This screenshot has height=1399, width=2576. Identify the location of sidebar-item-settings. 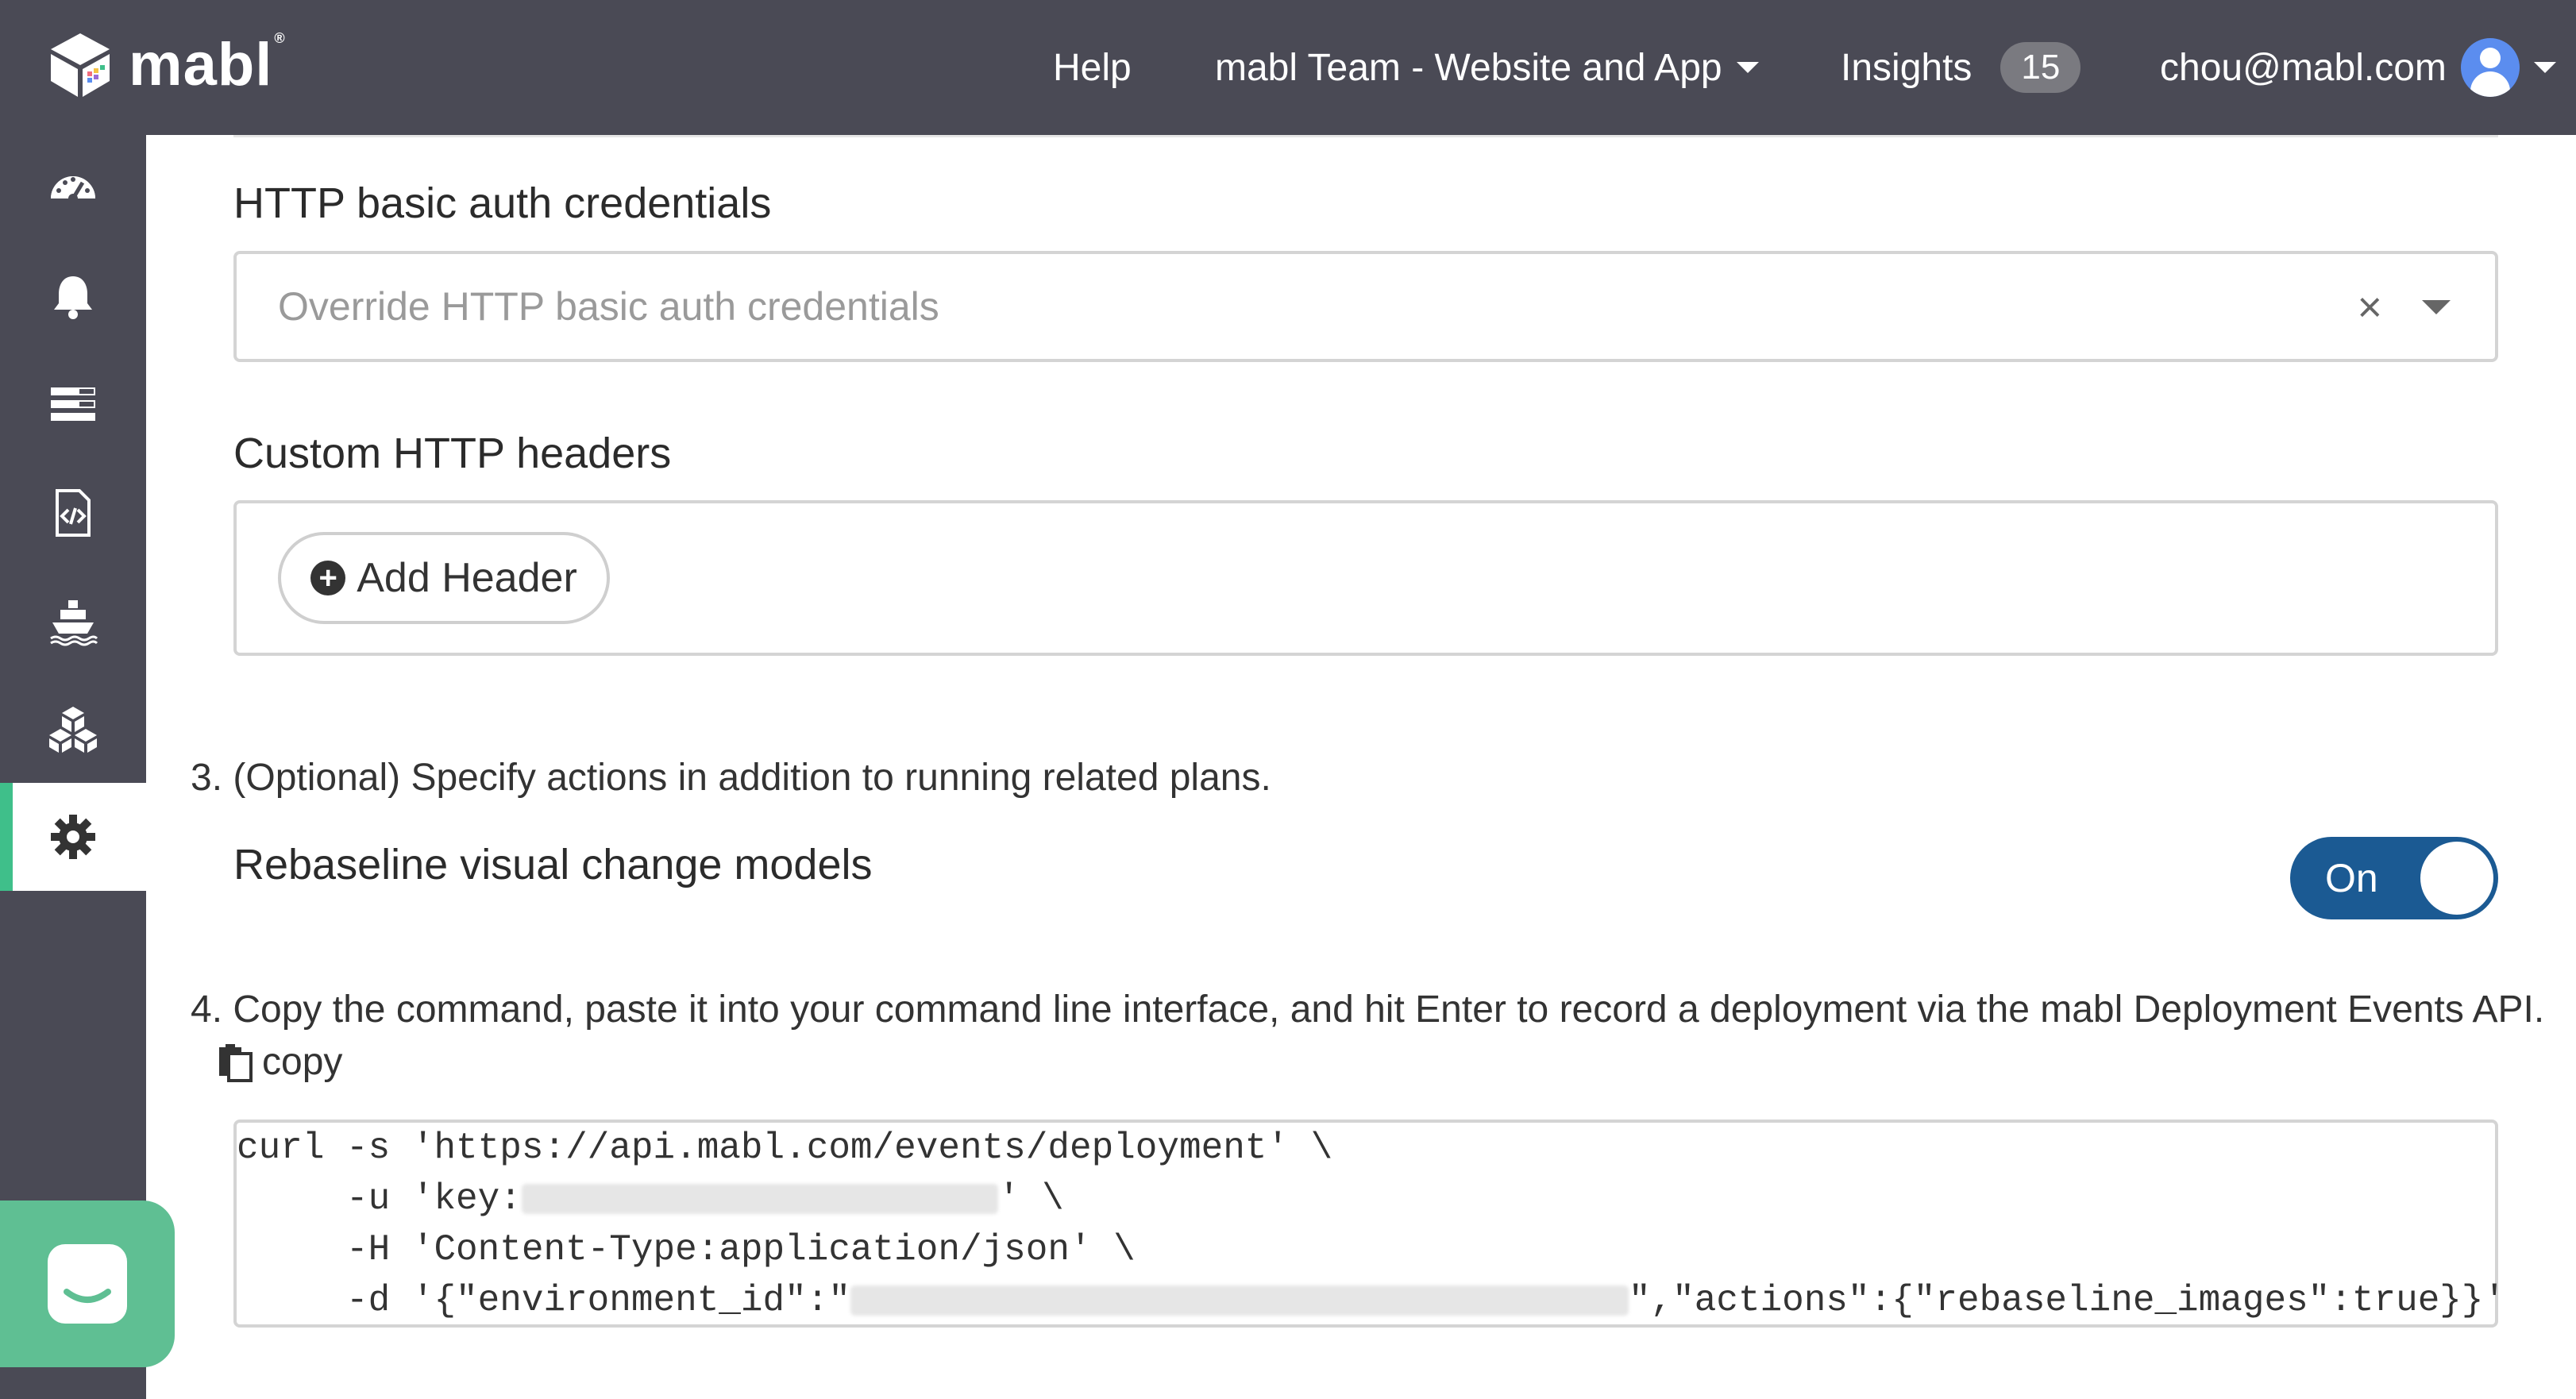
(73, 837).